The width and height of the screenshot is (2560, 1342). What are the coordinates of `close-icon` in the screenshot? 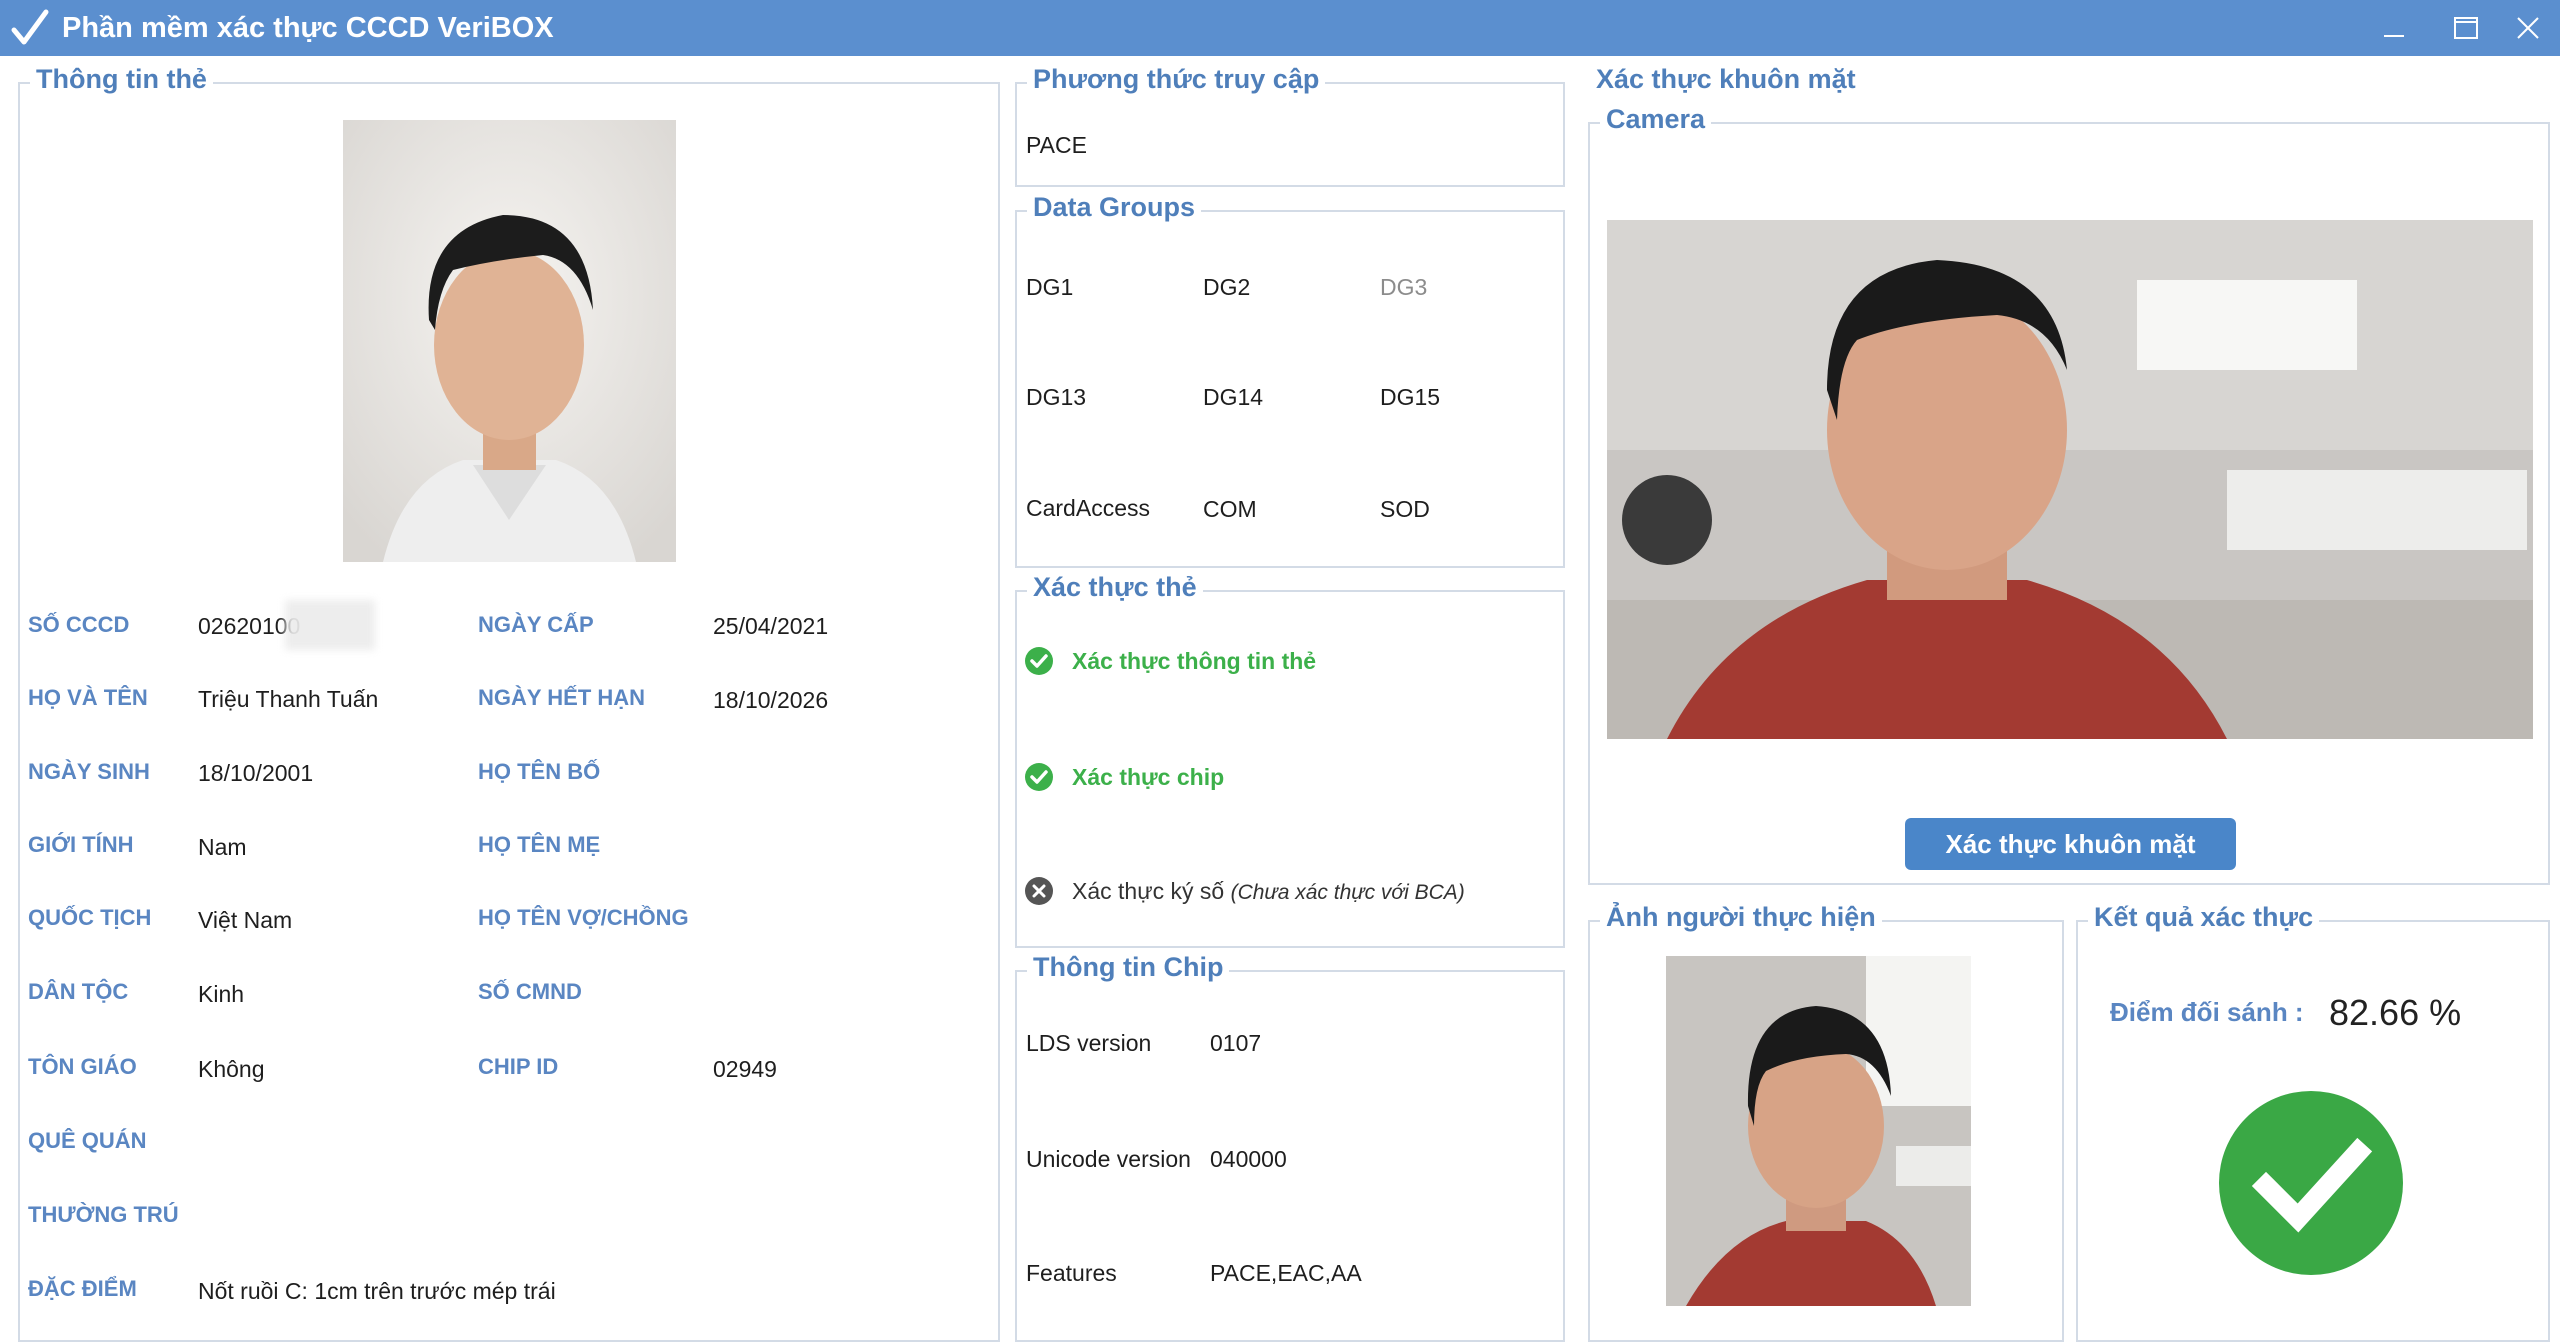 It's located at (2528, 28).